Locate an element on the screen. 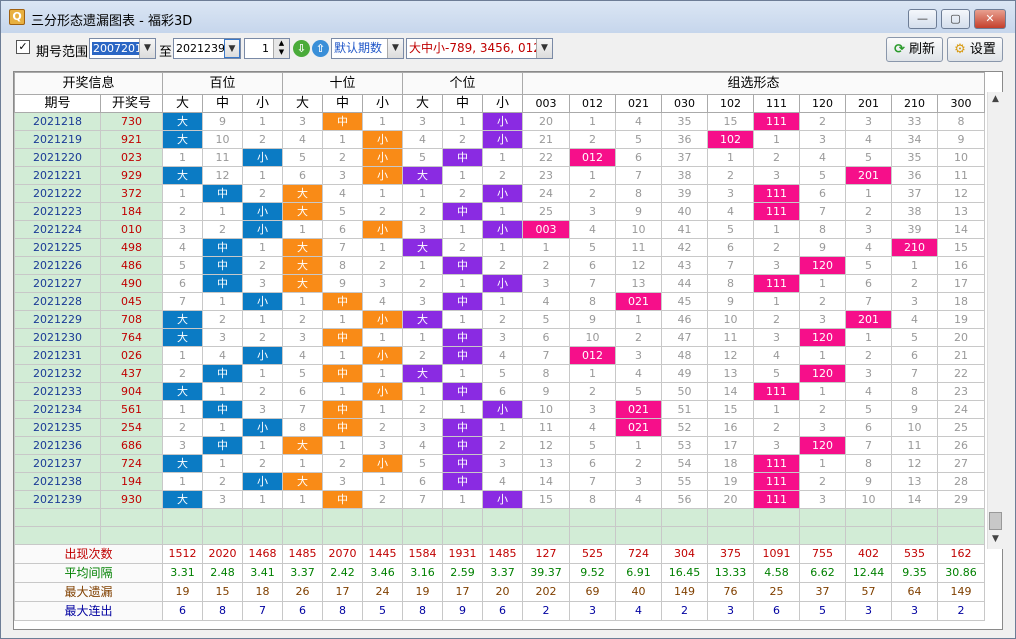 The image size is (1016, 639). hit-cell: 小 is located at coordinates (502, 499).